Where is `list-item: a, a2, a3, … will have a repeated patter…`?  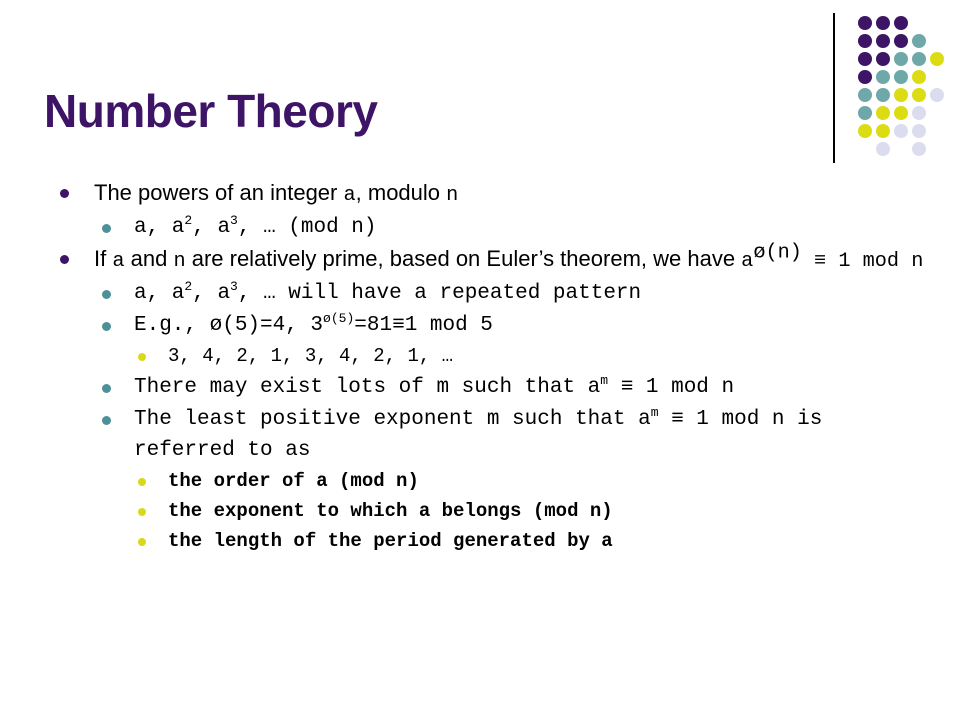
list-item: a, a2, a3, … will have a repeated patter… is located at coordinates (484, 293).